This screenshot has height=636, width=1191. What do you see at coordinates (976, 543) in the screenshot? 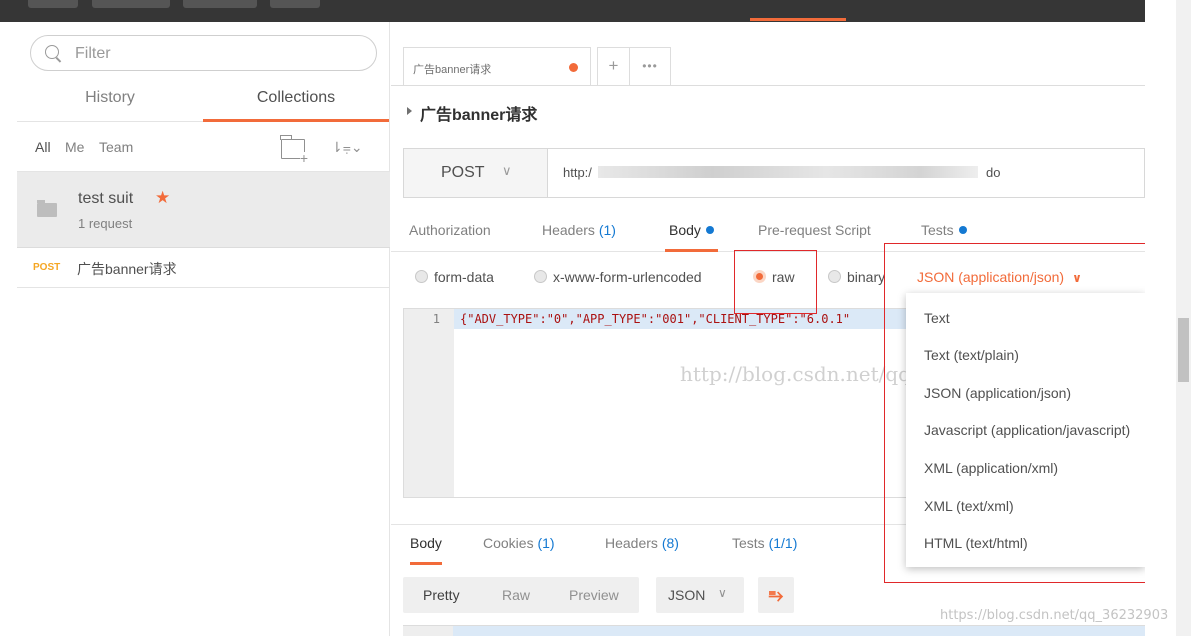
I see `dropdown-item-html: HTML (text/html)` at bounding box center [976, 543].